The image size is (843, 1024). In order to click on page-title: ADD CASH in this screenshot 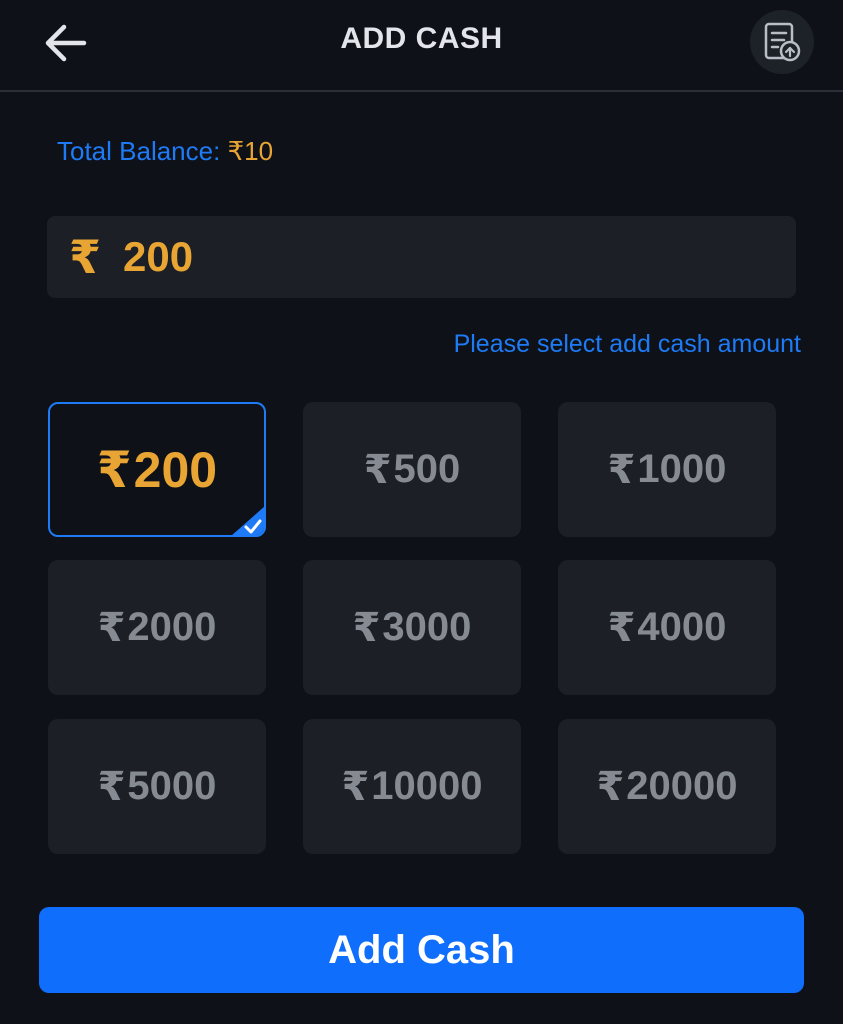, I will do `click(421, 38)`.